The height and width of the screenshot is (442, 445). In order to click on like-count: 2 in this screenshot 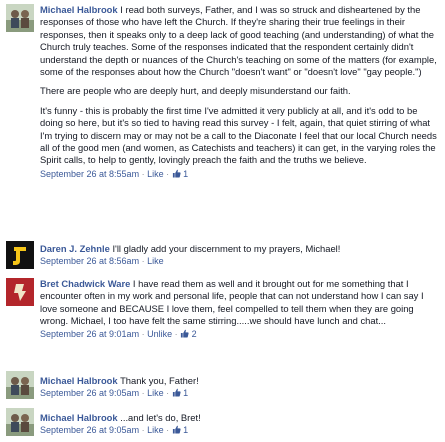, I will do `click(194, 334)`.